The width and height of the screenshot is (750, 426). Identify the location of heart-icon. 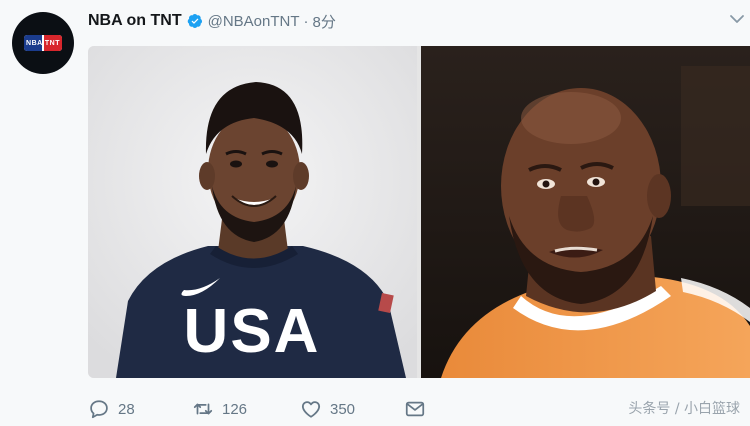
(311, 409).